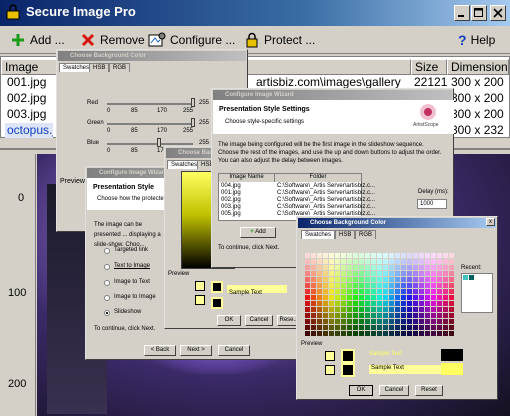 Image resolution: width=510 pixels, height=416 pixels. Describe the element at coordinates (231, 207) in the screenshot. I see `table-row: 003.jpg` at that location.